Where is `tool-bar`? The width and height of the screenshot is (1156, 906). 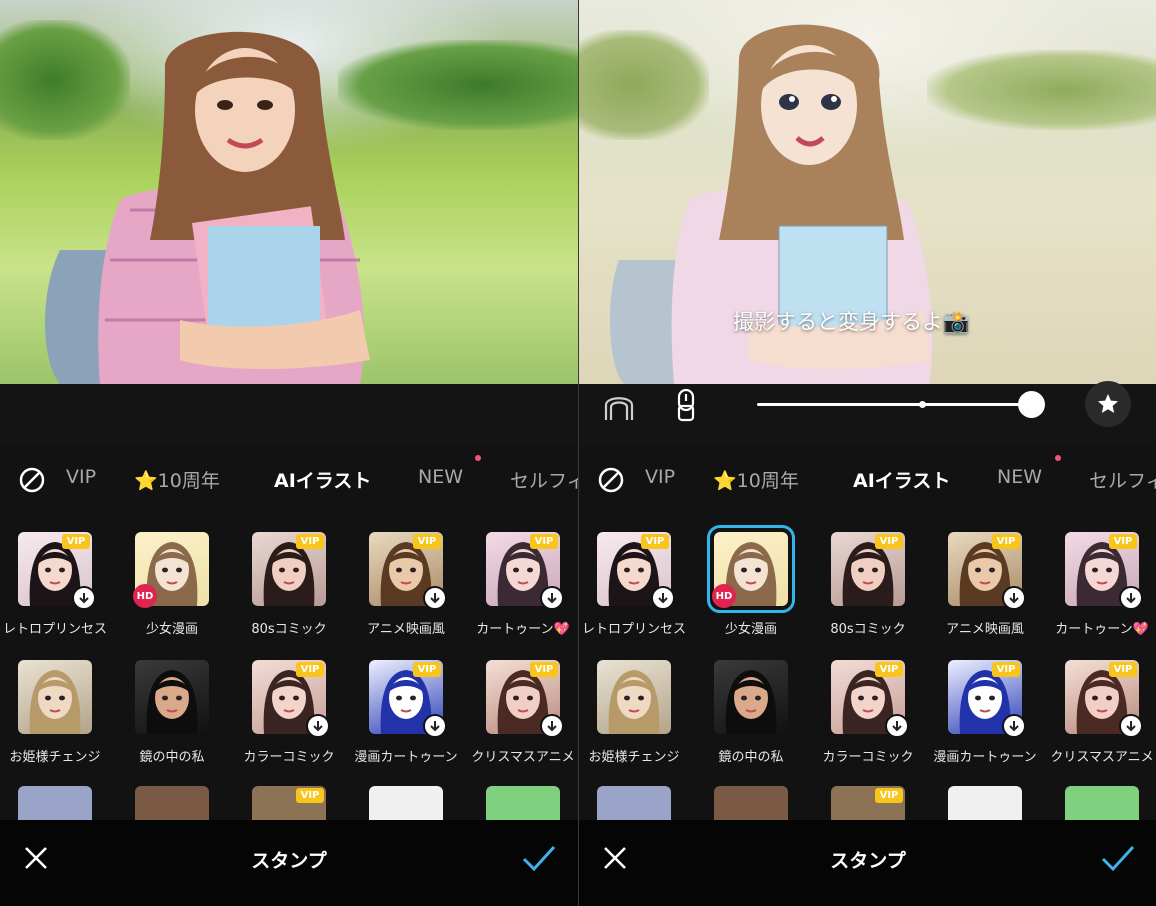
tool-bar is located at coordinates (867, 415).